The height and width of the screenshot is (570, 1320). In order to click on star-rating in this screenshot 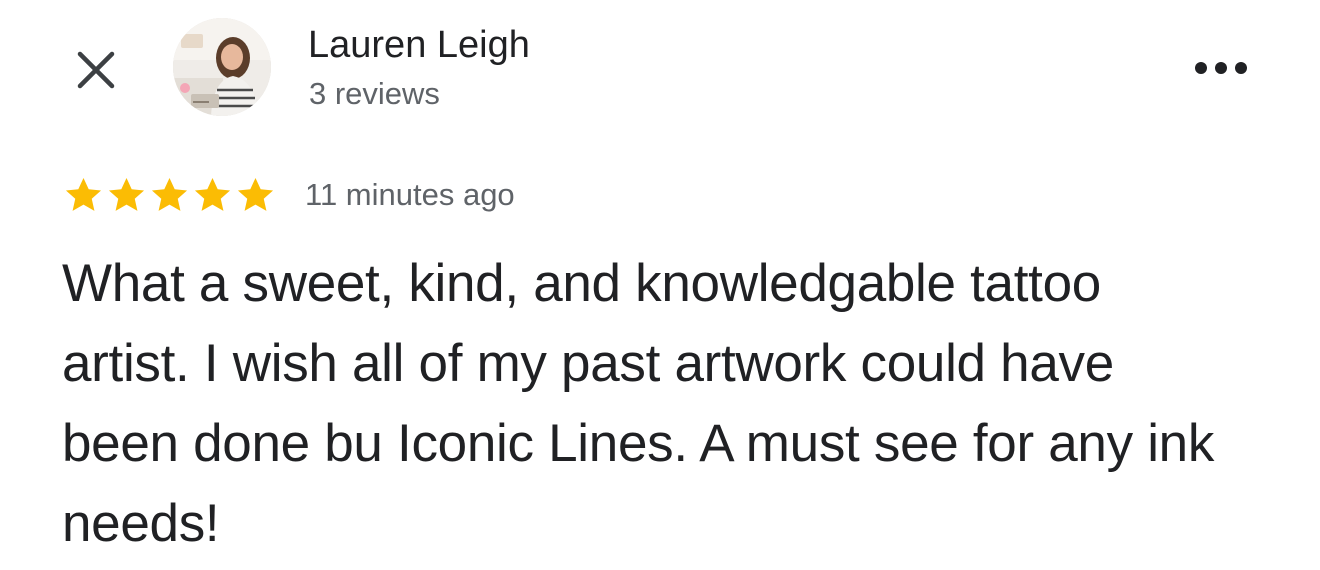, I will do `click(169, 195)`.